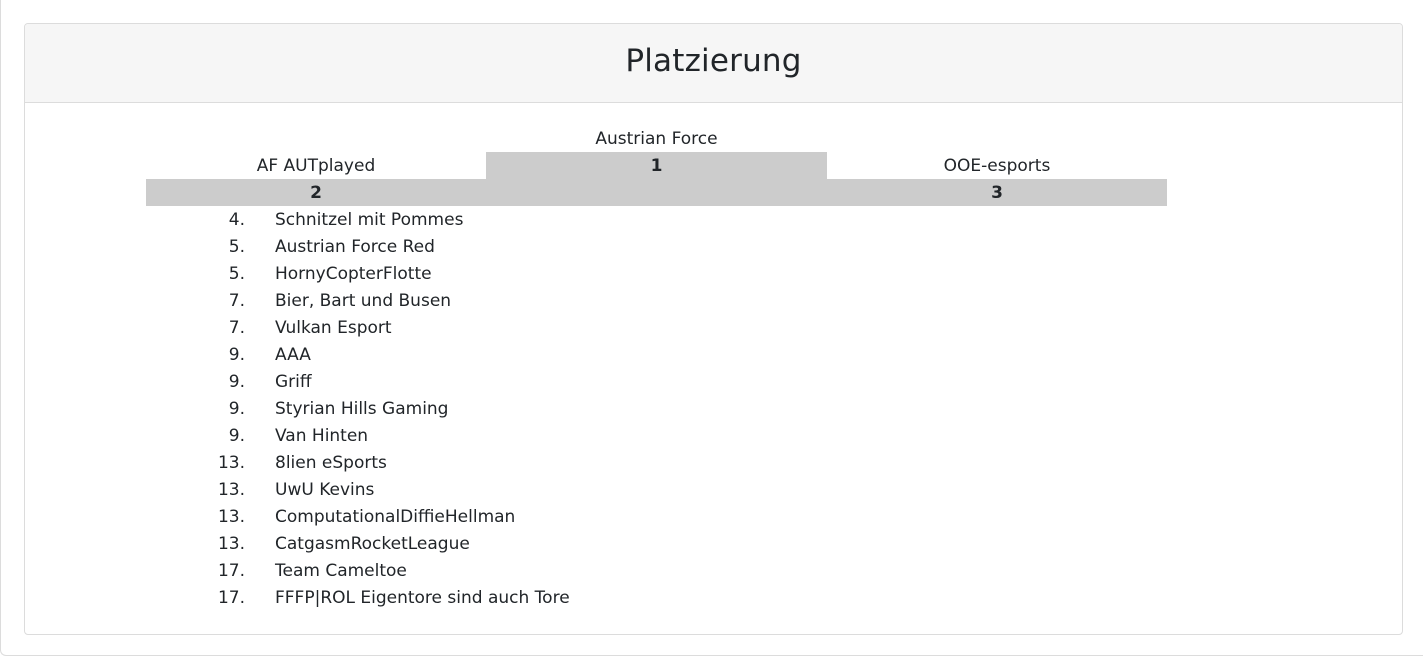 This screenshot has height=657, width=1423. I want to click on ranking-team-name: 8lien eSports, so click(331, 463).